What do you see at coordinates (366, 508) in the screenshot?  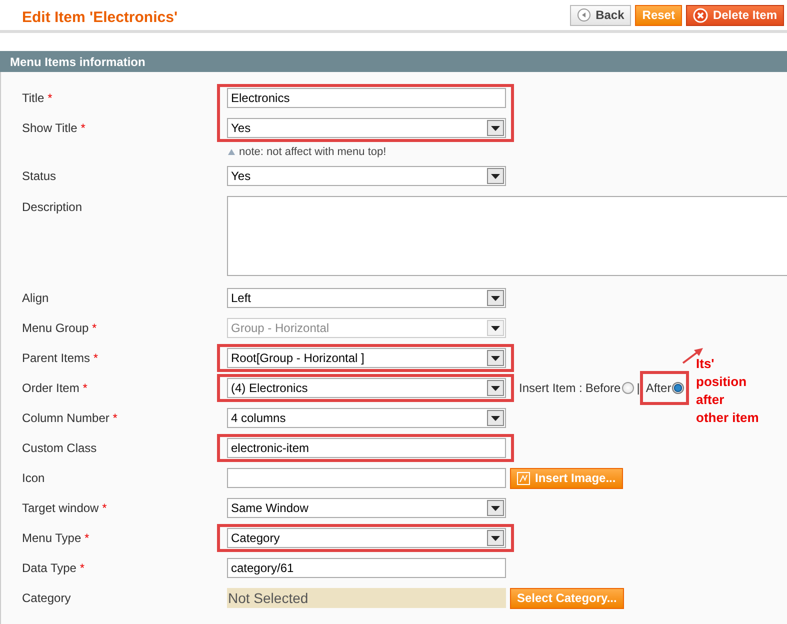 I see `select-field: Same Window` at bounding box center [366, 508].